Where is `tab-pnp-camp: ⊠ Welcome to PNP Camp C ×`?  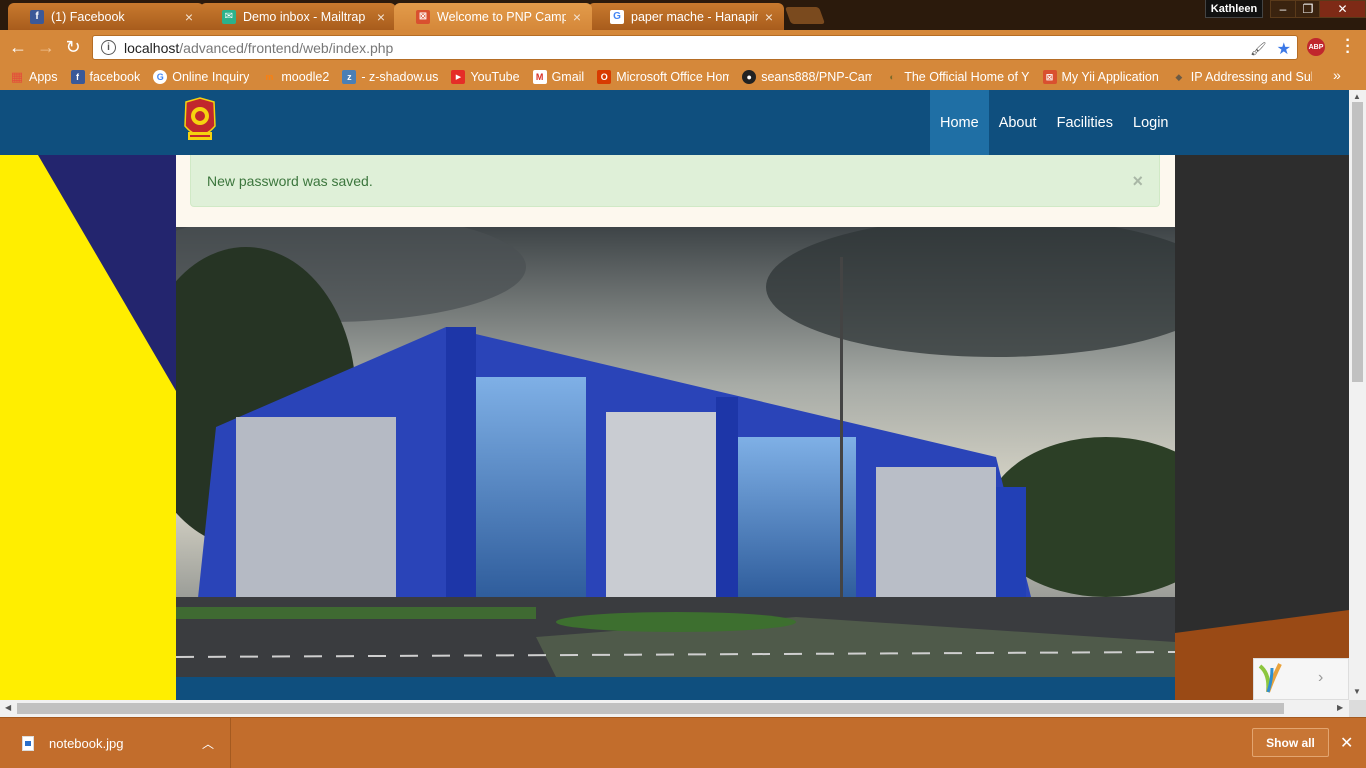 tab-pnp-camp: ⊠ Welcome to PNP Camp C × is located at coordinates (493, 16).